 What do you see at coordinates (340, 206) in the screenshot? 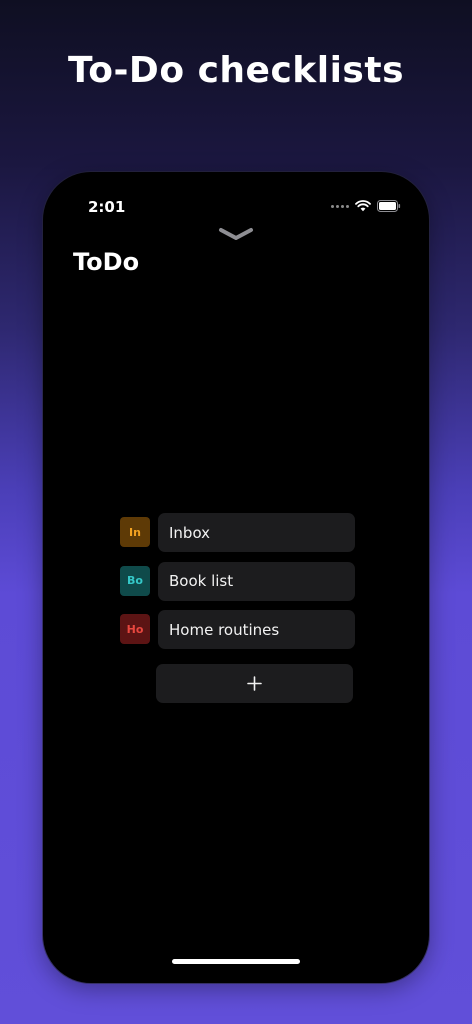
I see `cellular-signal-icon` at bounding box center [340, 206].